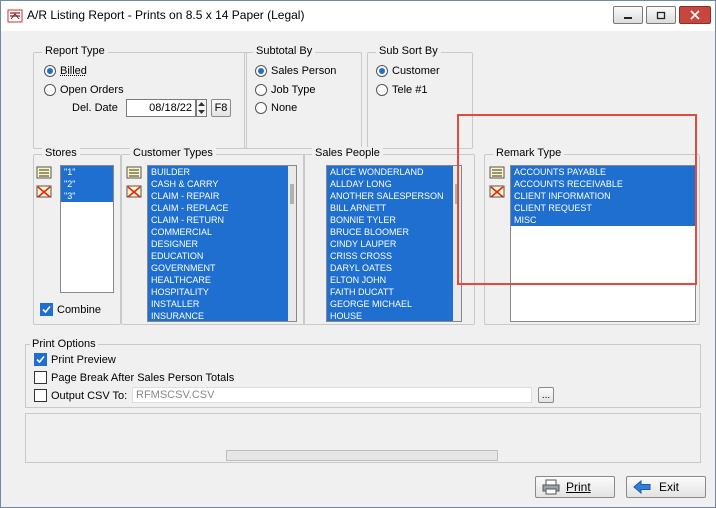 The width and height of the screenshot is (716, 508). What do you see at coordinates (628, 15) in the screenshot?
I see `minimize-button` at bounding box center [628, 15].